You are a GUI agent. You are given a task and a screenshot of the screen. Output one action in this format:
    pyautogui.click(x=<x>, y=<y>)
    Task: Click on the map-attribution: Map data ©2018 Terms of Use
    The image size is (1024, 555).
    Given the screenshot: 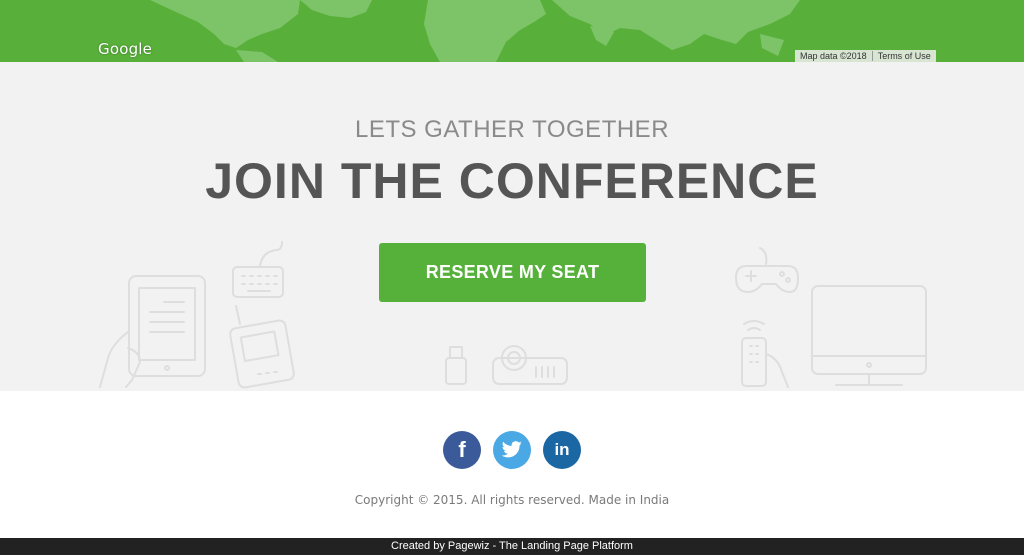 What is the action you would take?
    pyautogui.click(x=865, y=56)
    